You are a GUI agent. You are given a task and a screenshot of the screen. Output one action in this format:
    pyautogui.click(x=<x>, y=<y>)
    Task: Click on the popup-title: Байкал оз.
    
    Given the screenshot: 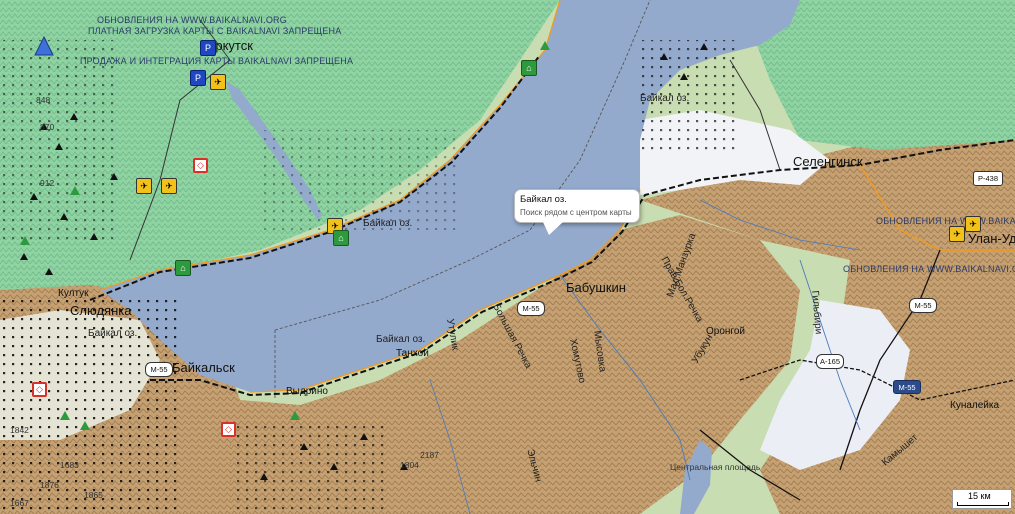 What is the action you would take?
    pyautogui.click(x=543, y=199)
    